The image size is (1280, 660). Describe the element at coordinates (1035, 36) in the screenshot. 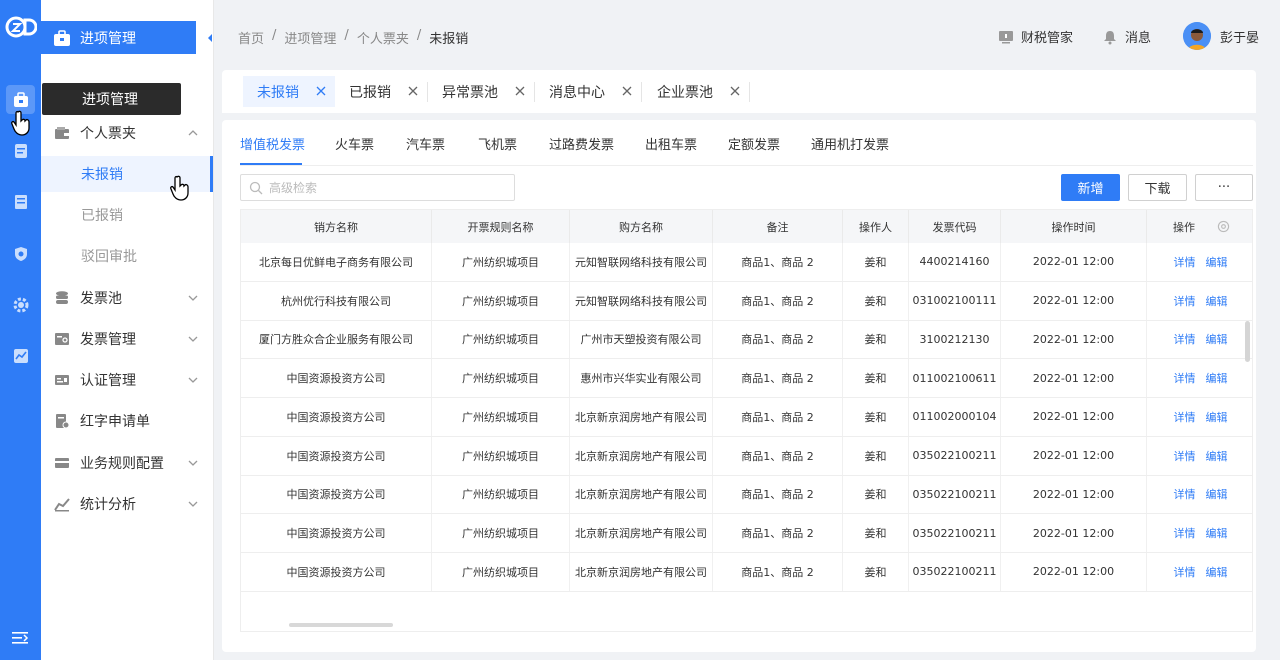

I see `tax-assistant-button: 财税管家` at that location.